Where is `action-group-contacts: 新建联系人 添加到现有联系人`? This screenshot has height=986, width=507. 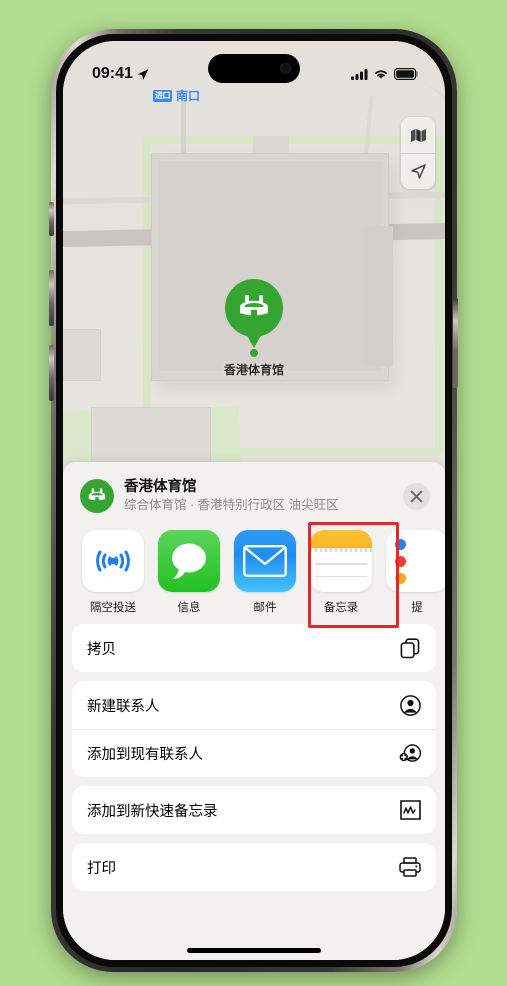
action-group-contacts: 新建联系人 添加到现有联系人 is located at coordinates (254, 729).